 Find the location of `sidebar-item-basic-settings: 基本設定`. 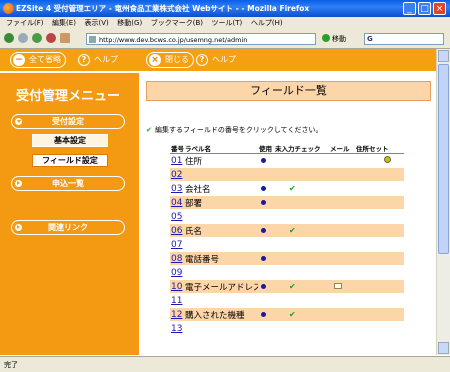

sidebar-item-basic-settings: 基本設定 is located at coordinates (70, 140).